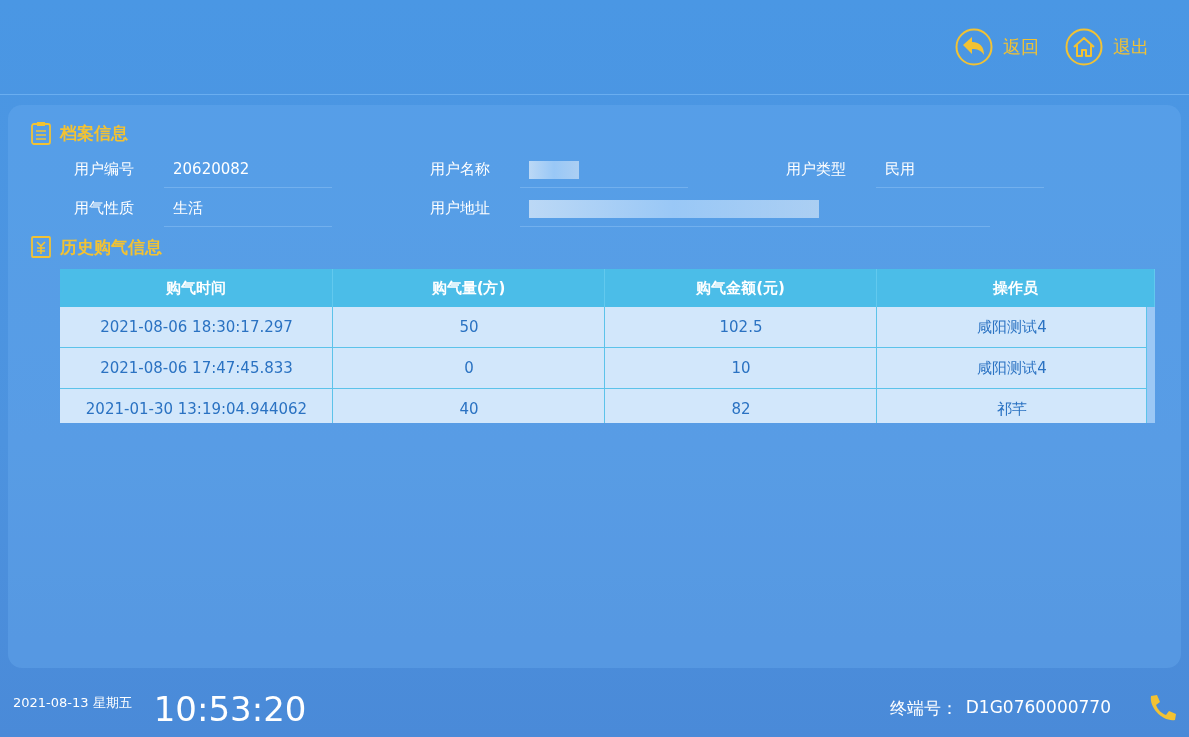 This screenshot has width=1189, height=737. I want to click on home-icon, so click(1084, 47).